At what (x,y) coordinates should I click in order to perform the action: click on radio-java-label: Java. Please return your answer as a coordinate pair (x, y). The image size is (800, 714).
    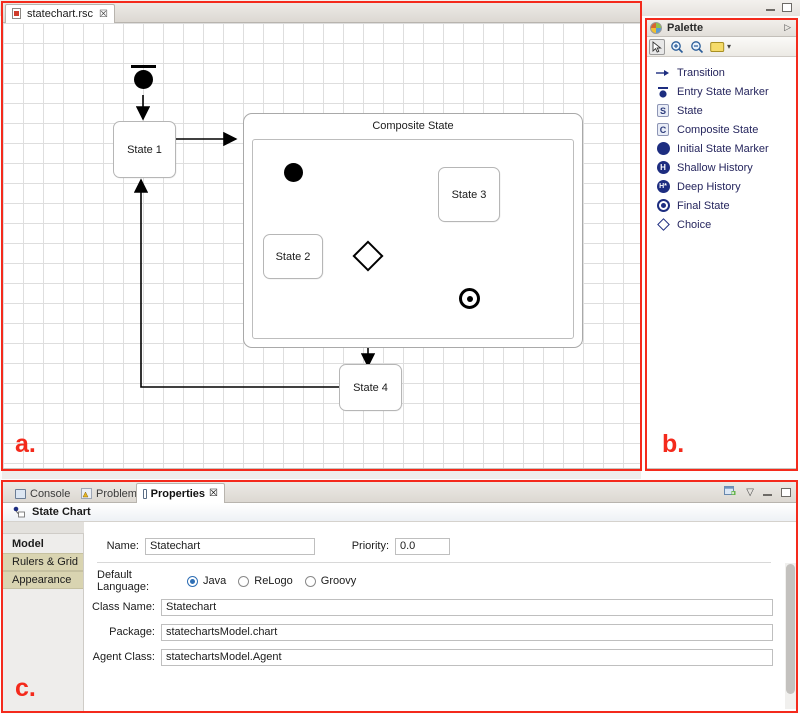
    Looking at the image, I should click on (215, 581).